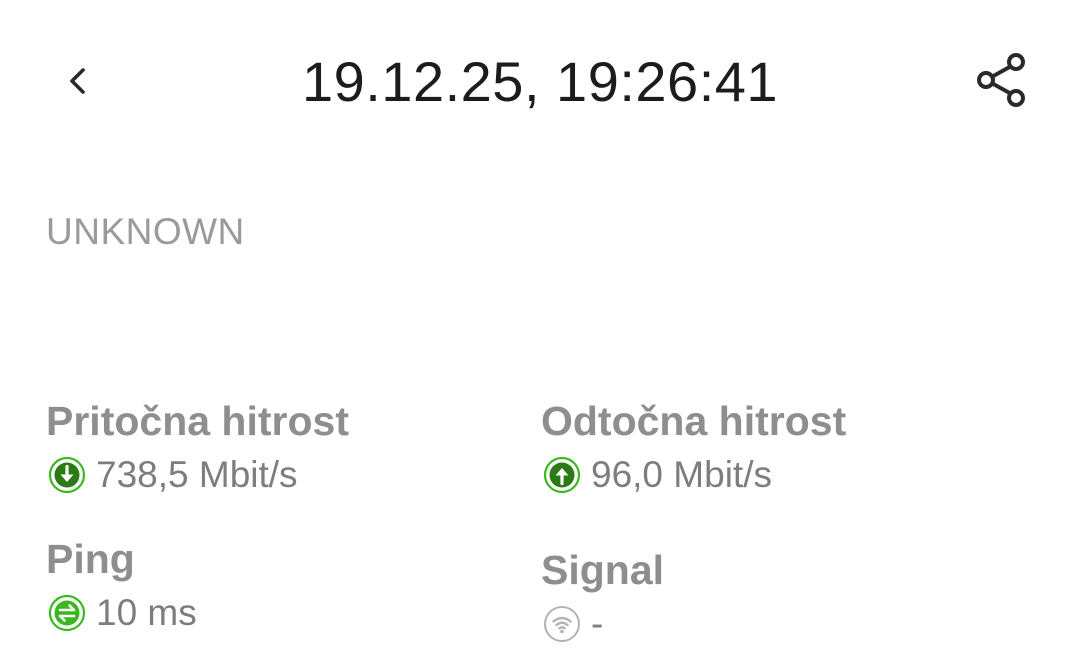 This screenshot has width=1080, height=659. Describe the element at coordinates (121, 585) in the screenshot. I see `ping-metric: Ping 10 ms` at that location.